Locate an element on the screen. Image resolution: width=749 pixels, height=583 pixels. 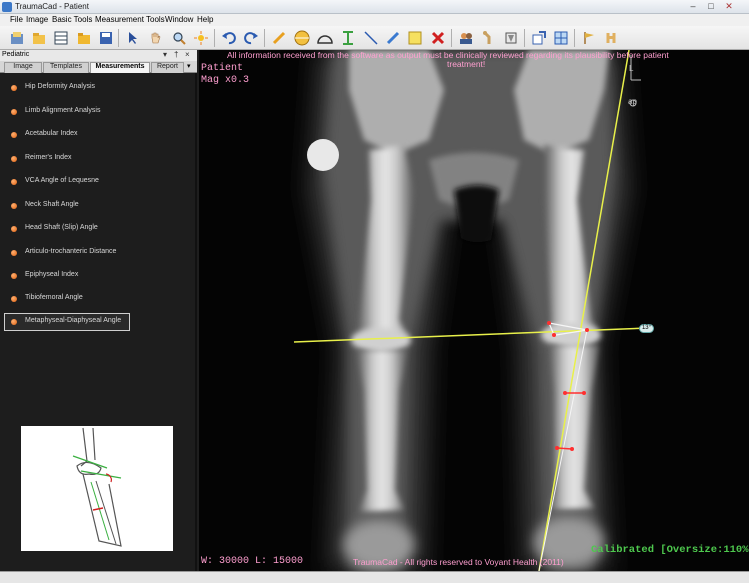
delete-icon is located at coordinates (438, 38).